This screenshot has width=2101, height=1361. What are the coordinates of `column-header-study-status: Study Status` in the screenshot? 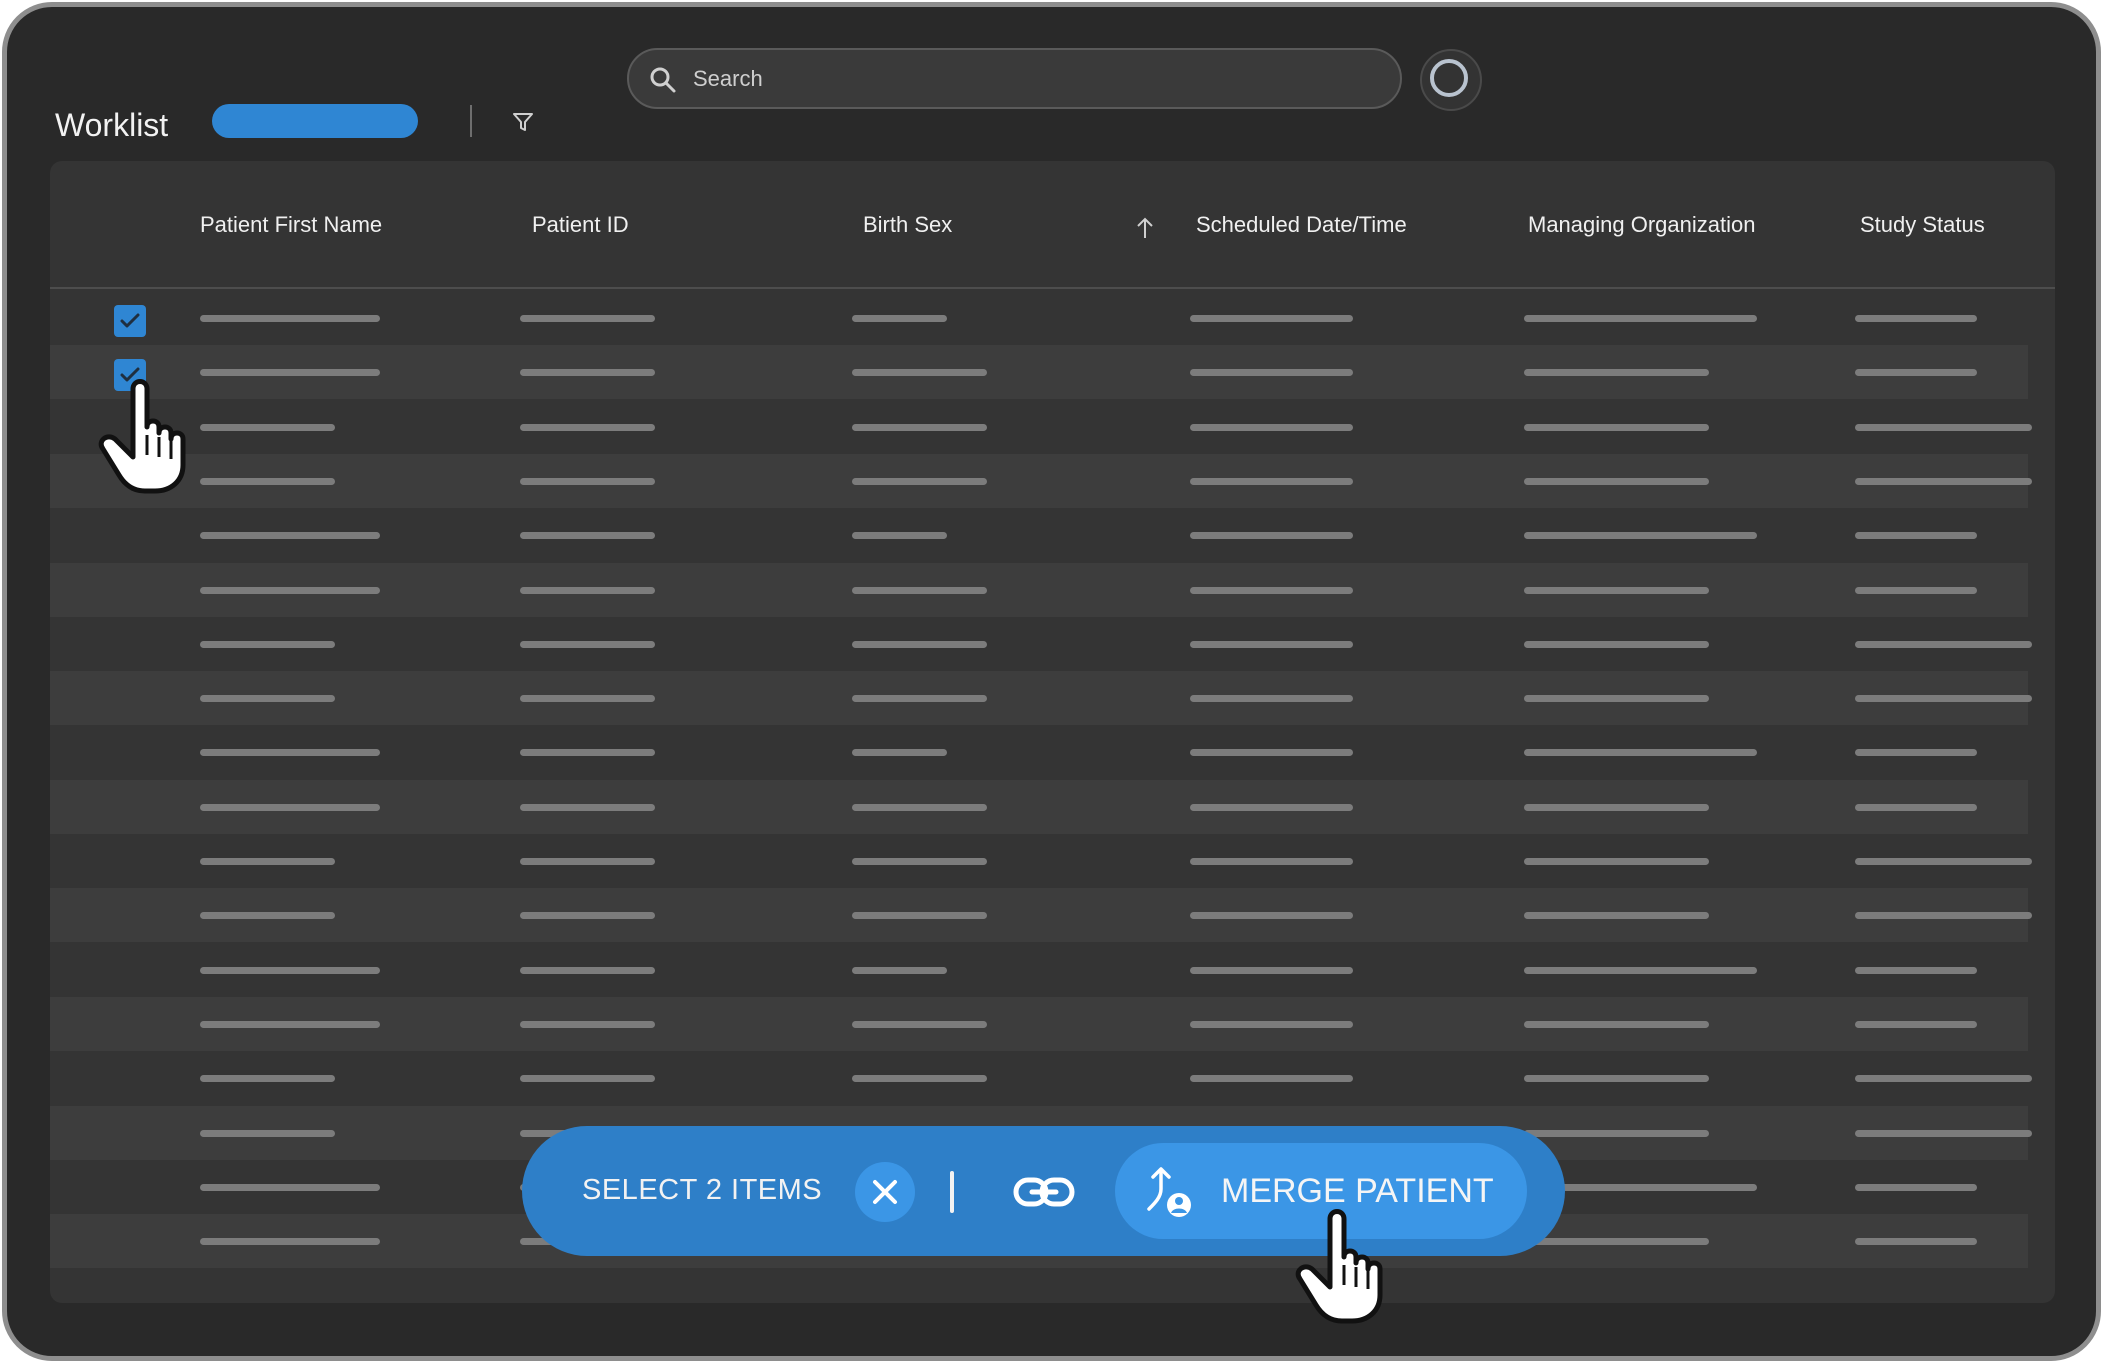 It's located at (1922, 225).